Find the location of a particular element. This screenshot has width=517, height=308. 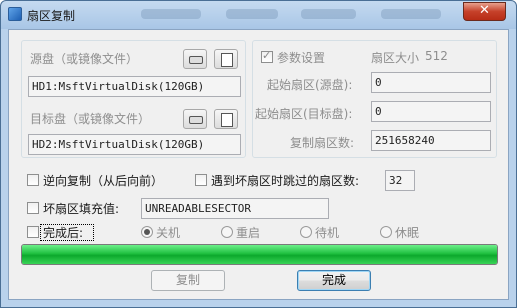

select-source-disk-button is located at coordinates (195, 59).